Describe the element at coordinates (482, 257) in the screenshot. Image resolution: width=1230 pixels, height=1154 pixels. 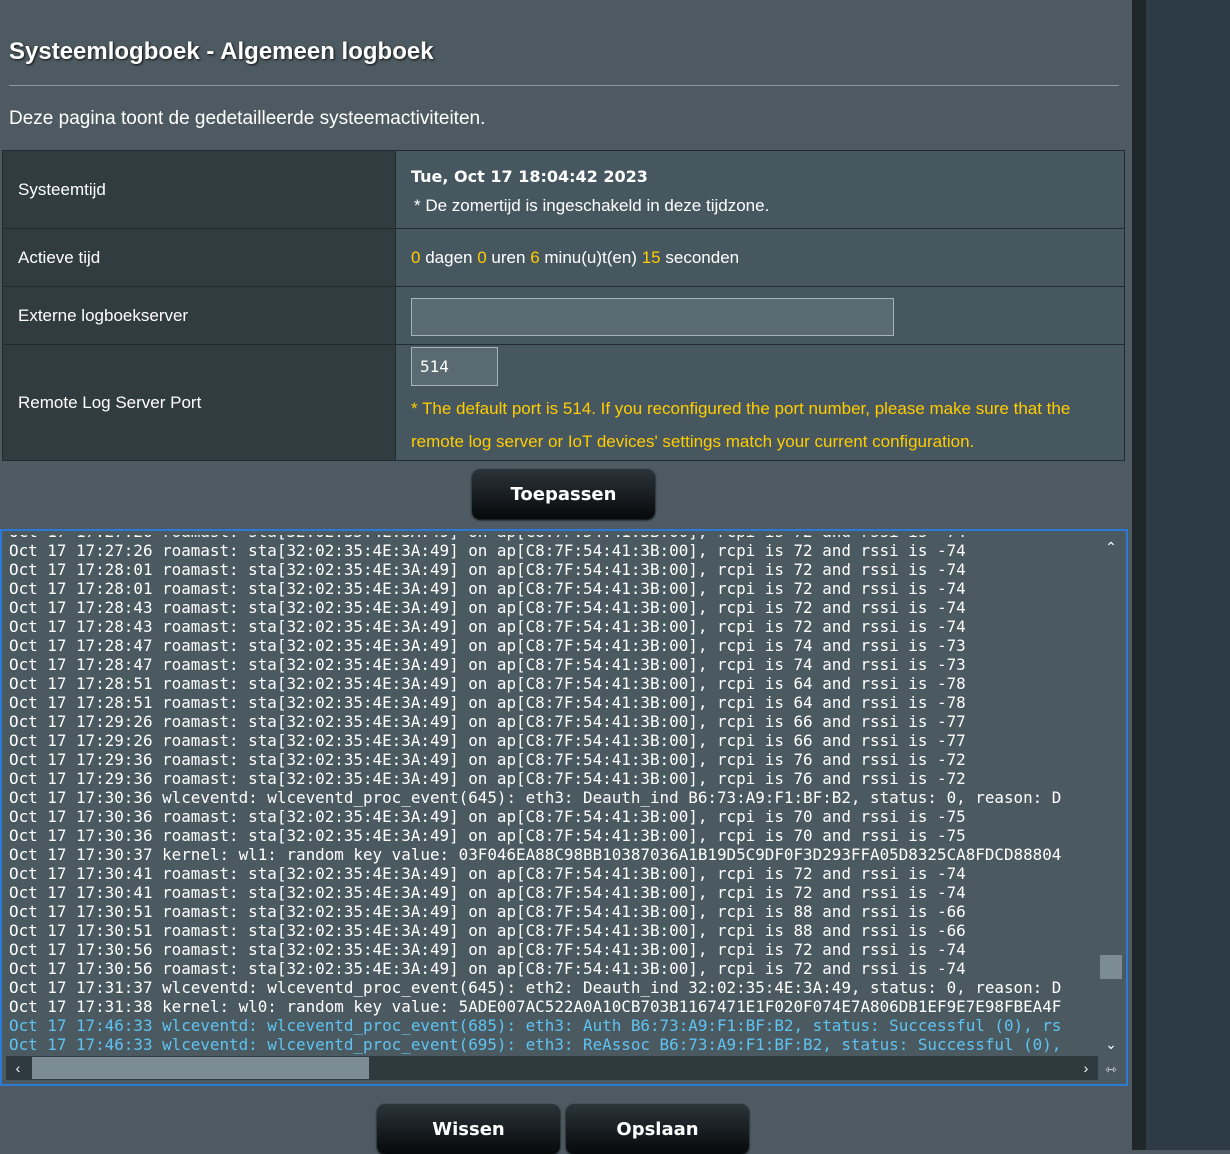
I see `uptime-hours: 0` at that location.